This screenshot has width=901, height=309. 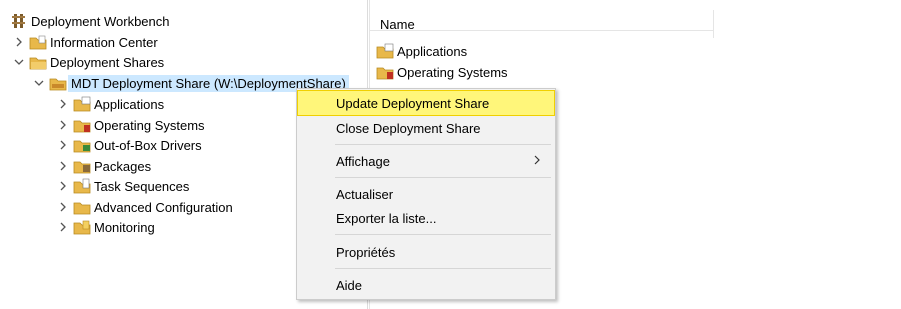 What do you see at coordinates (38, 42) in the screenshot?
I see `folder-info-icon` at bounding box center [38, 42].